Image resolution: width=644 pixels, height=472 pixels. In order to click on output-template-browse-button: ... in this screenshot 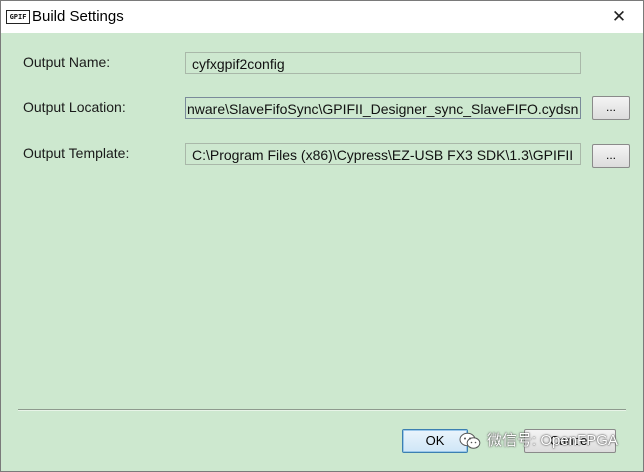, I will do `click(611, 156)`.